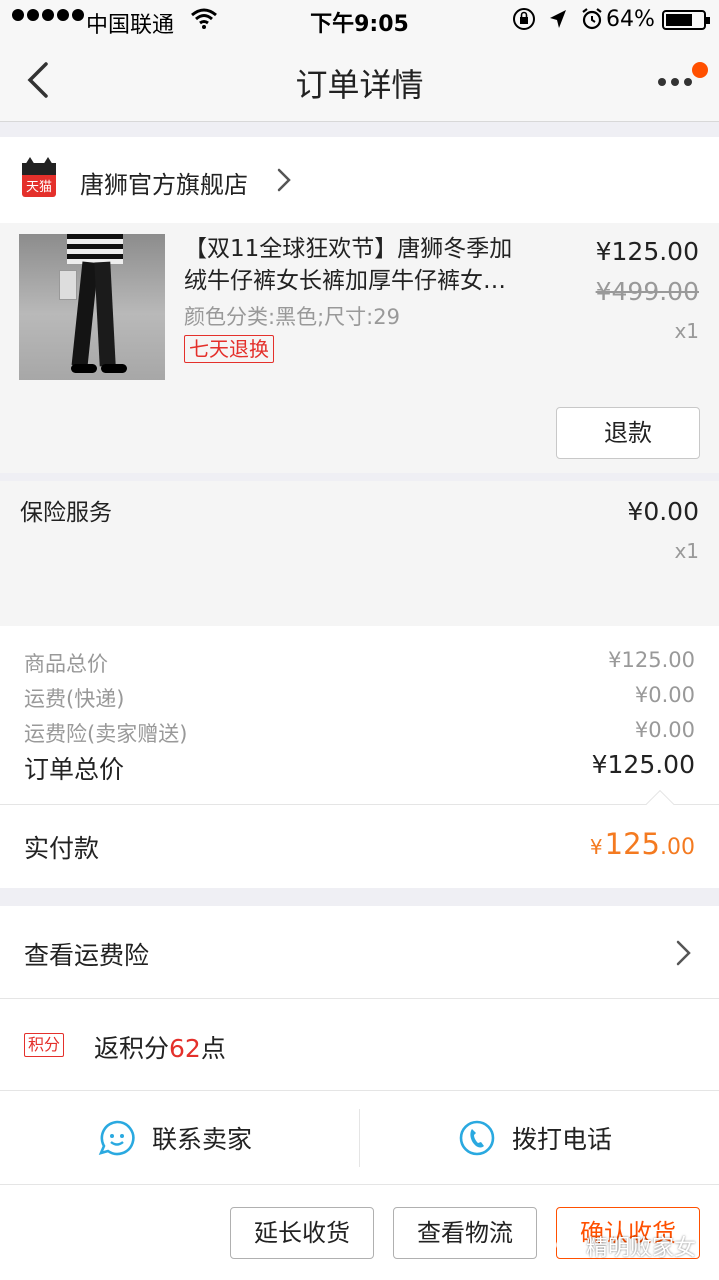 This screenshot has width=719, height=1280. Describe the element at coordinates (359, 180) in the screenshot. I see `shop-row: 天猫 唐狮官方旗舰店` at that location.